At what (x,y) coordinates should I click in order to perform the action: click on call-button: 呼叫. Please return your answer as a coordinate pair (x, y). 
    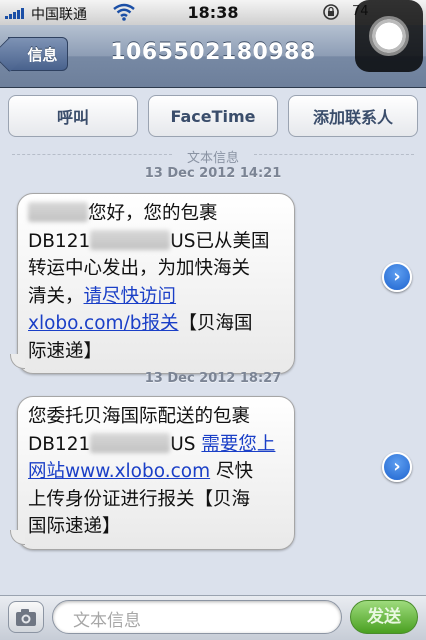
    Looking at the image, I should click on (73, 116).